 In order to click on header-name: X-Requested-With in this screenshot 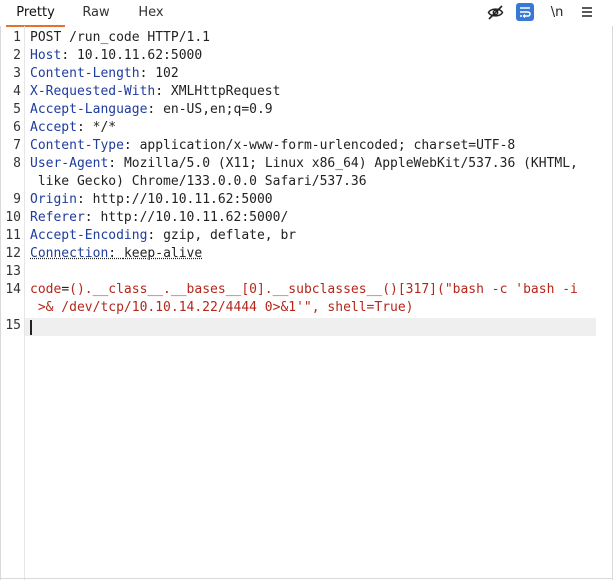, I will do `click(93, 91)`.